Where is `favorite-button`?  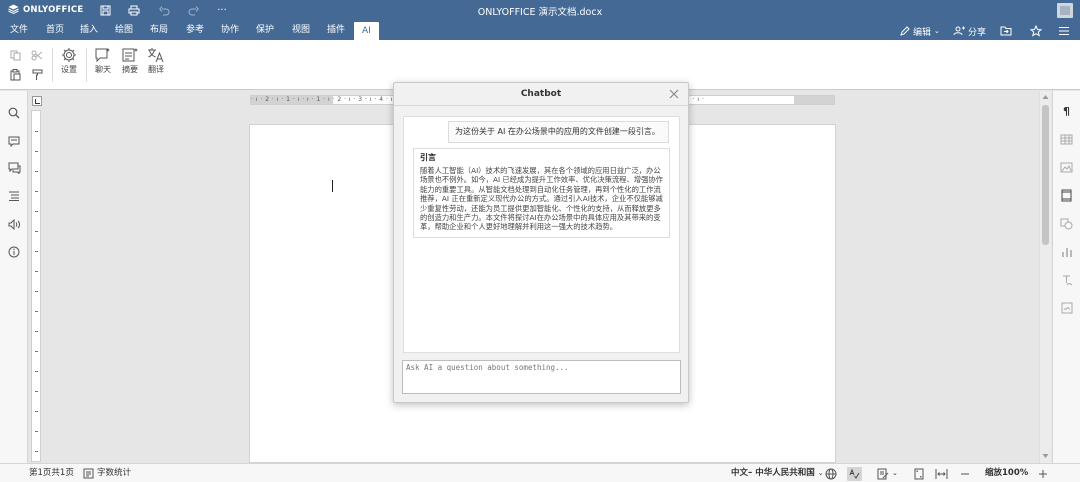
favorite-button is located at coordinates (1036, 31).